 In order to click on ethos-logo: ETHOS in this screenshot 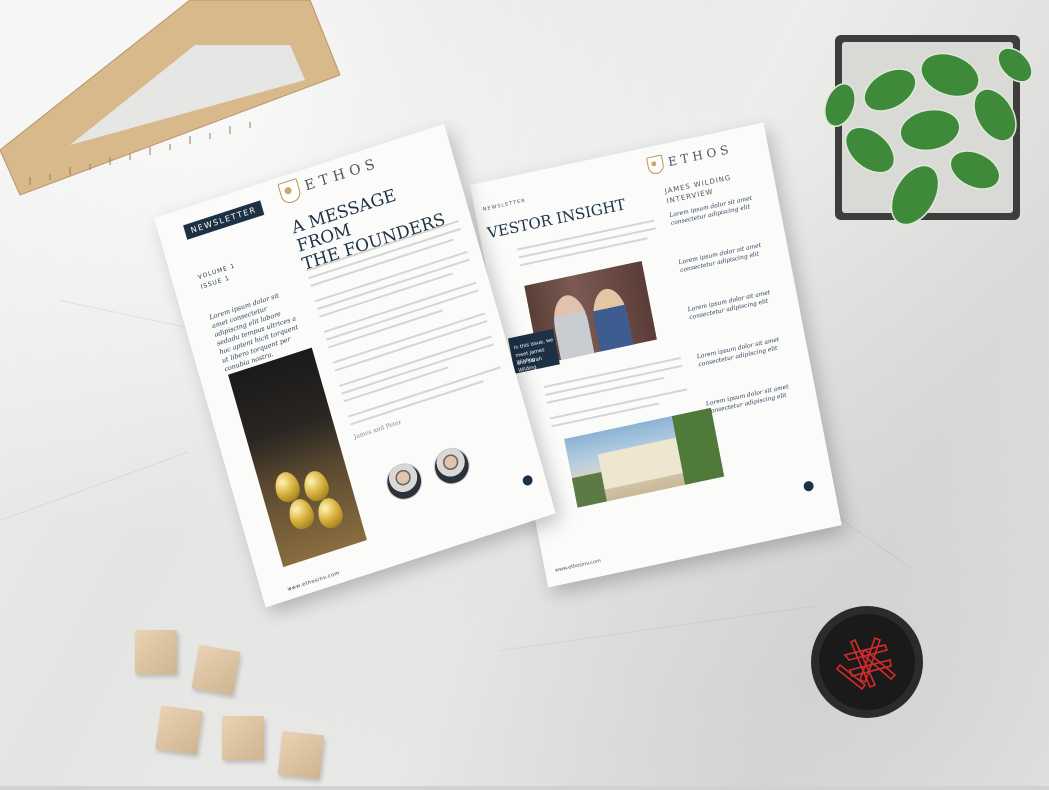, I will do `click(690, 158)`.